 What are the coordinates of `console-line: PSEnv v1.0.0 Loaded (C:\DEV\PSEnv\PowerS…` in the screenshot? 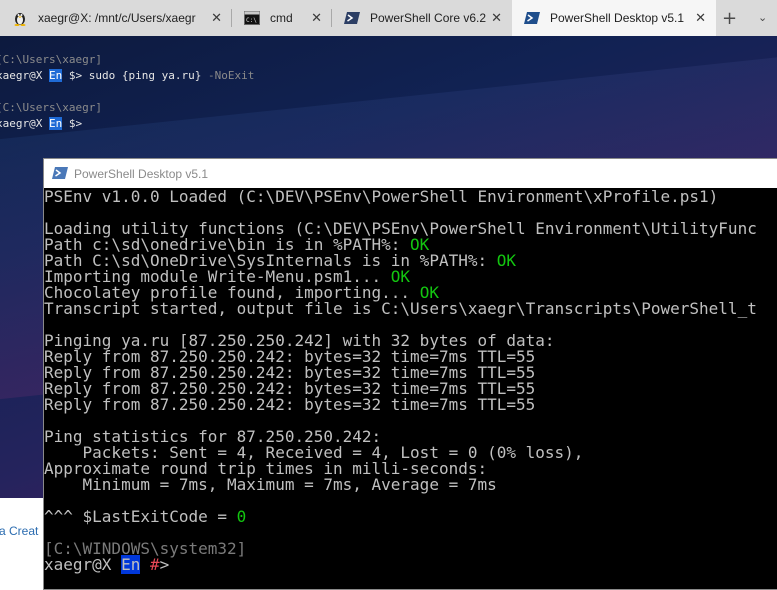 It's located at (381, 197).